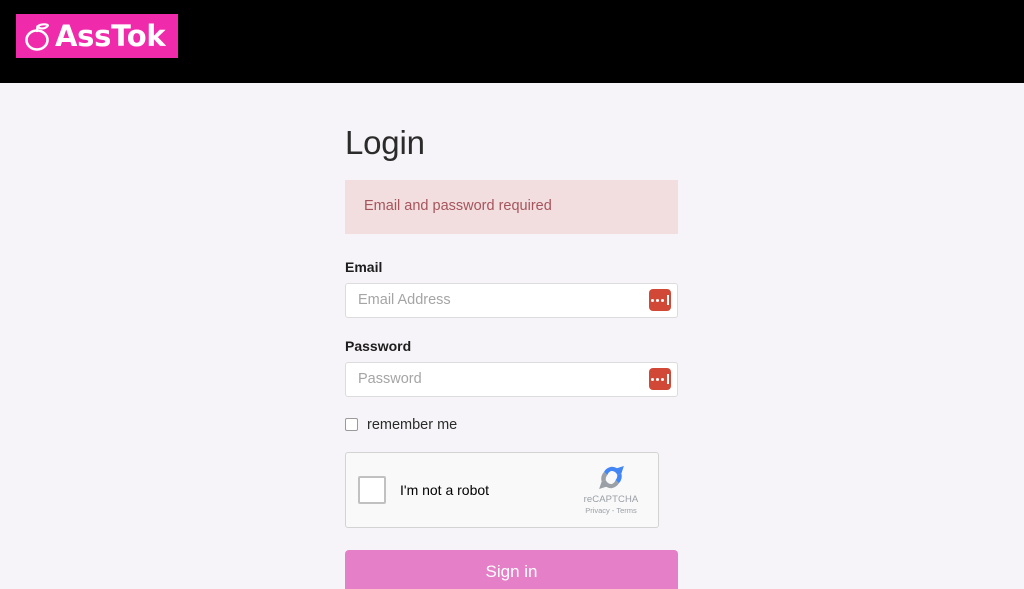  I want to click on password-input, so click(511, 379).